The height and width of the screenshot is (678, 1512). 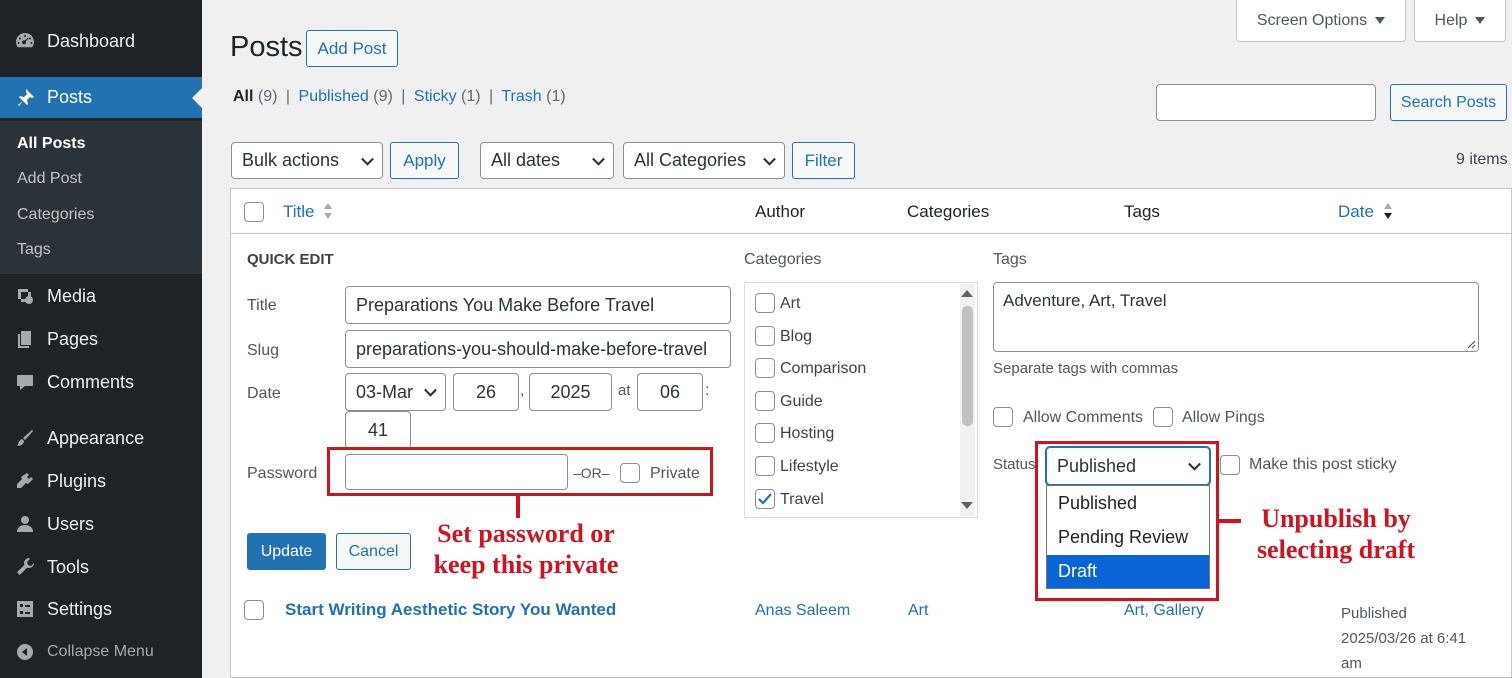 What do you see at coordinates (1086, 368) in the screenshot?
I see `tags-hint: Separate tags with commas` at bounding box center [1086, 368].